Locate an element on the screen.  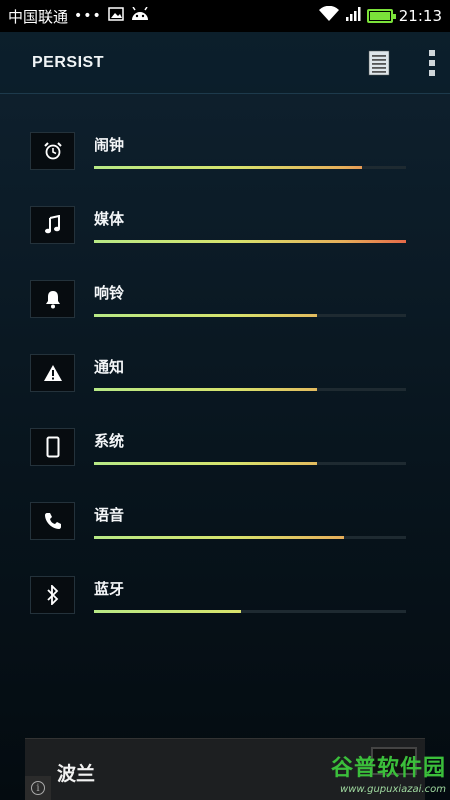
bell-icon is located at coordinates (52, 299).